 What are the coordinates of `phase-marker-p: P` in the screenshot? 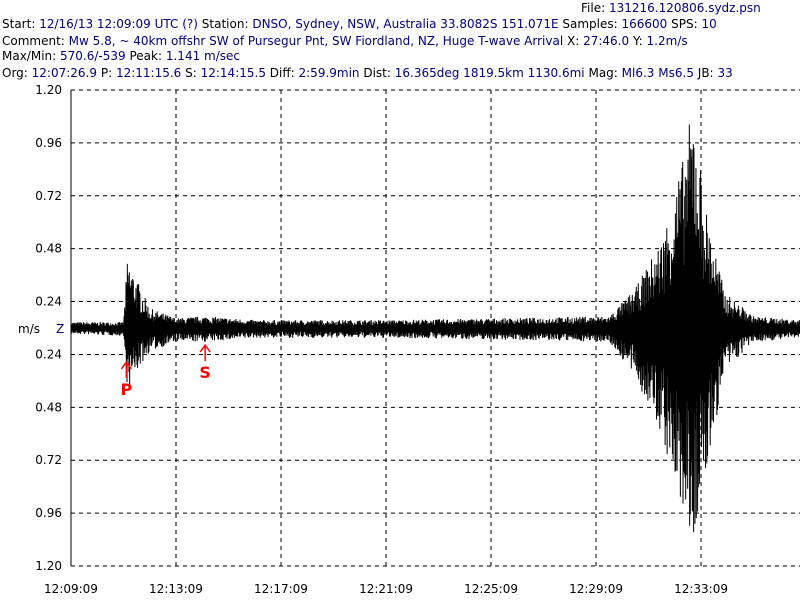 It's located at (127, 379).